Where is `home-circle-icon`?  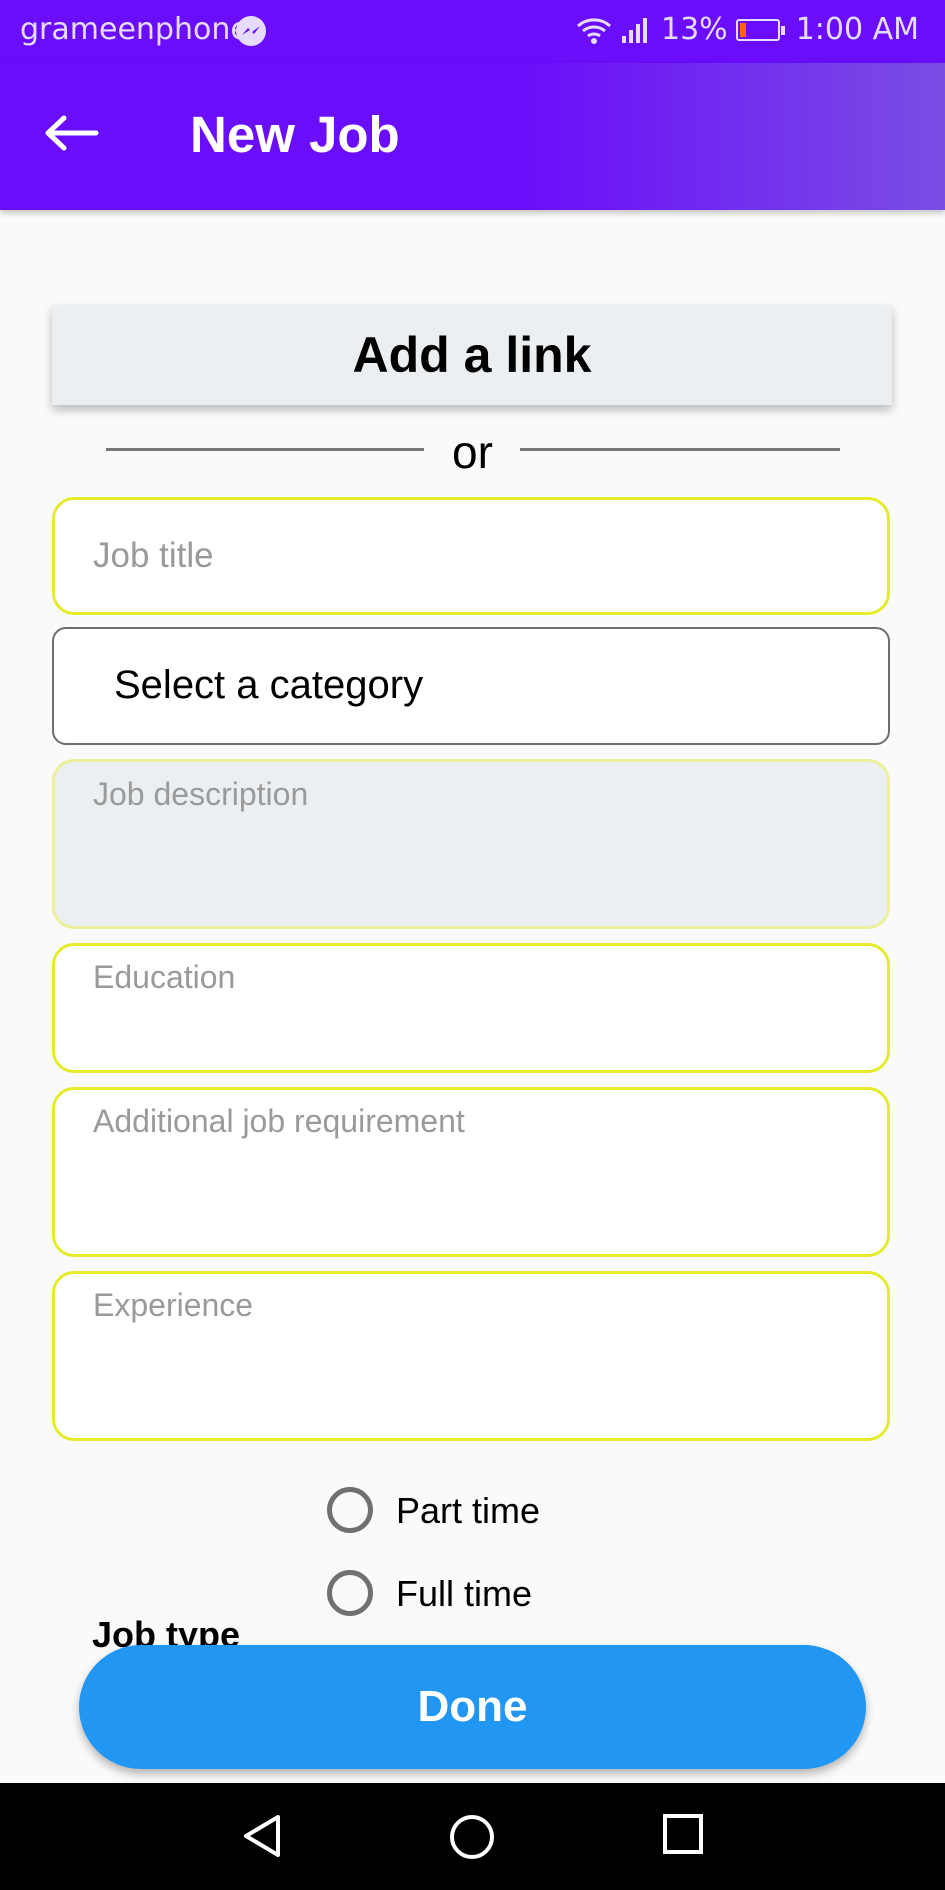
home-circle-icon is located at coordinates (472, 1837).